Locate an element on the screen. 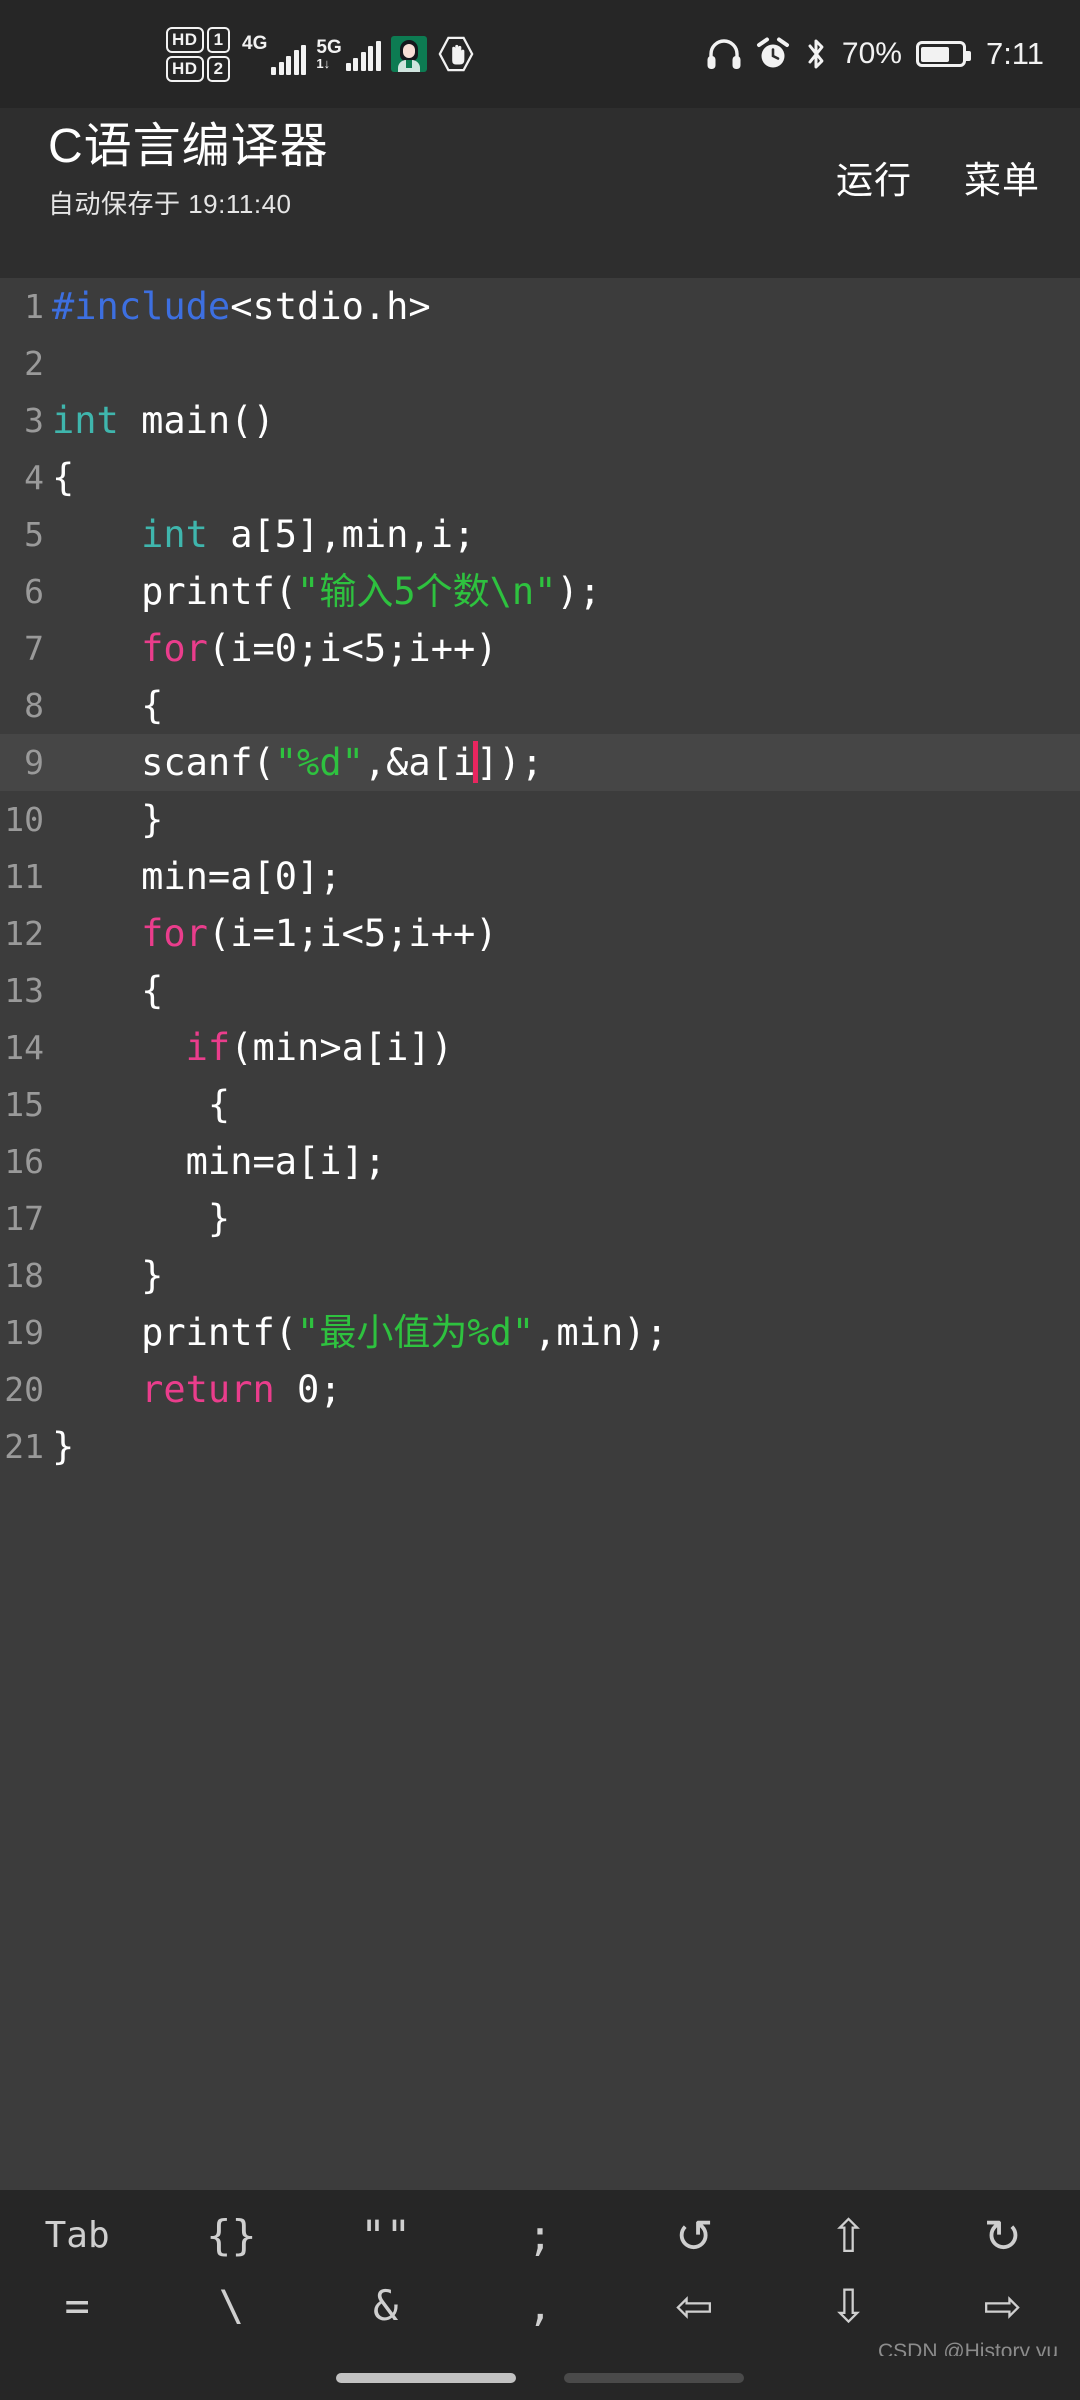  key-cursor-up: ⇧ is located at coordinates (848, 2235).